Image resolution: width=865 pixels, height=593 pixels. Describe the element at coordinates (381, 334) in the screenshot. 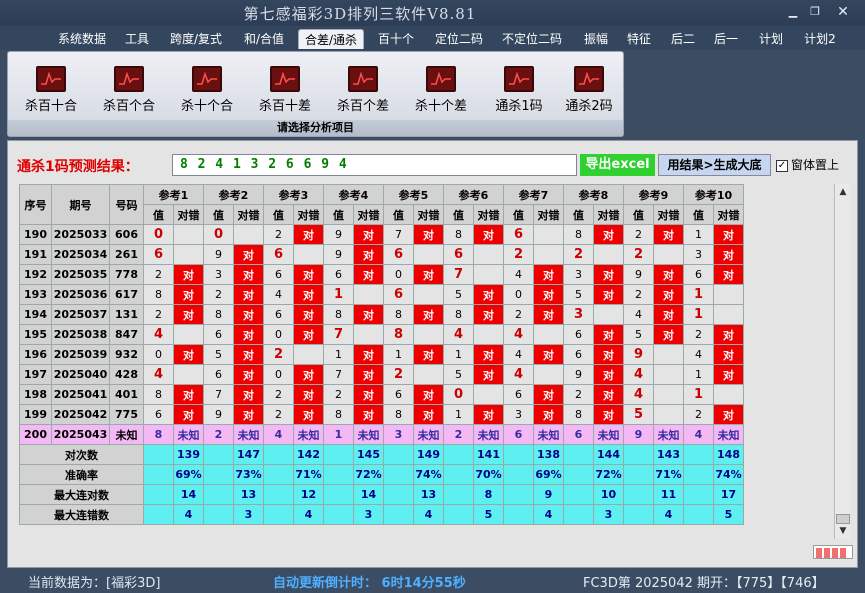

I see `table-row: 195 2025038 847 4 6 对 0 对 7 8 4 4 6 对 5 对 2 对` at that location.